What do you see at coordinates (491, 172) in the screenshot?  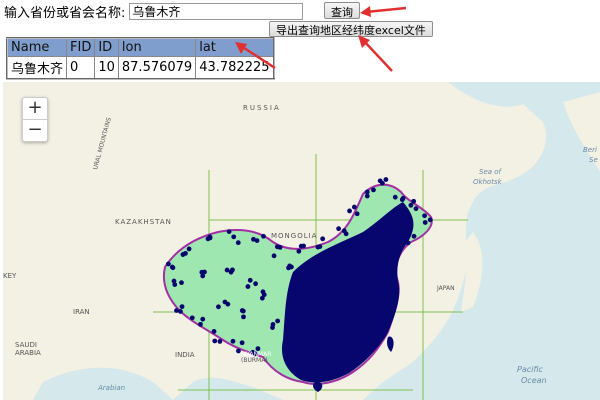 I see `label-sea-of-okhotsk: Sea of` at bounding box center [491, 172].